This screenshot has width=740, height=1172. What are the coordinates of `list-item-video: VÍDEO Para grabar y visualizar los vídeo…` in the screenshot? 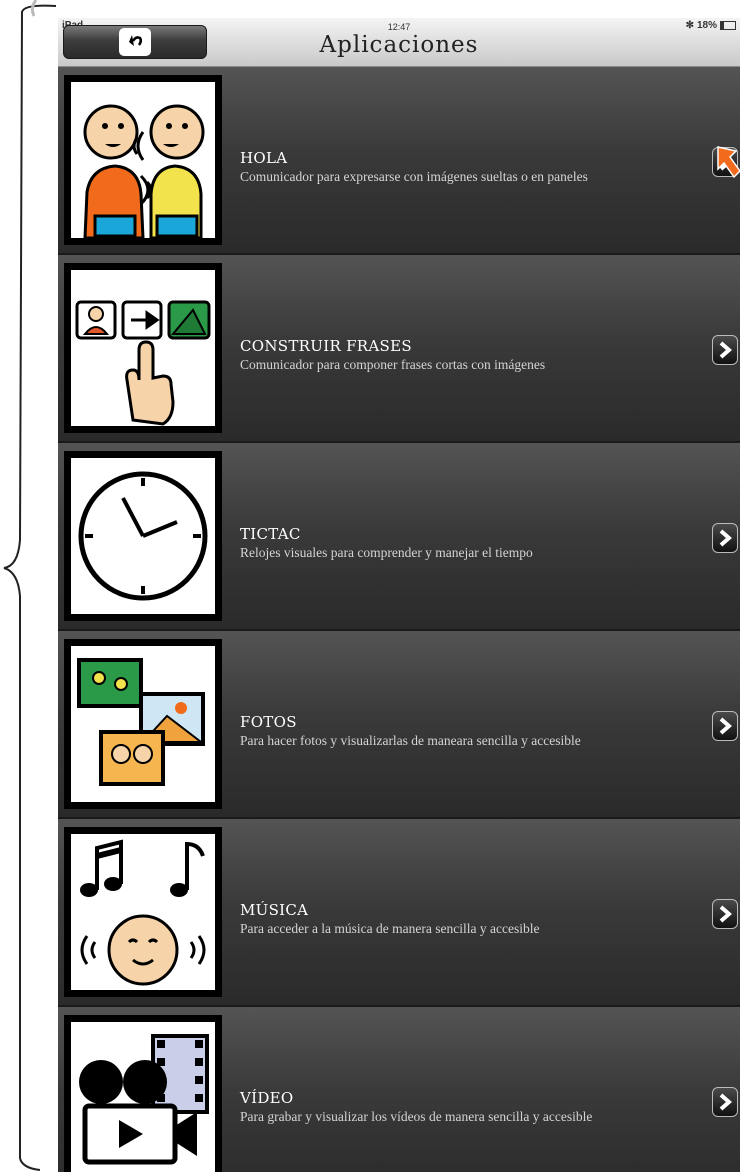 It's located at (399, 1089).